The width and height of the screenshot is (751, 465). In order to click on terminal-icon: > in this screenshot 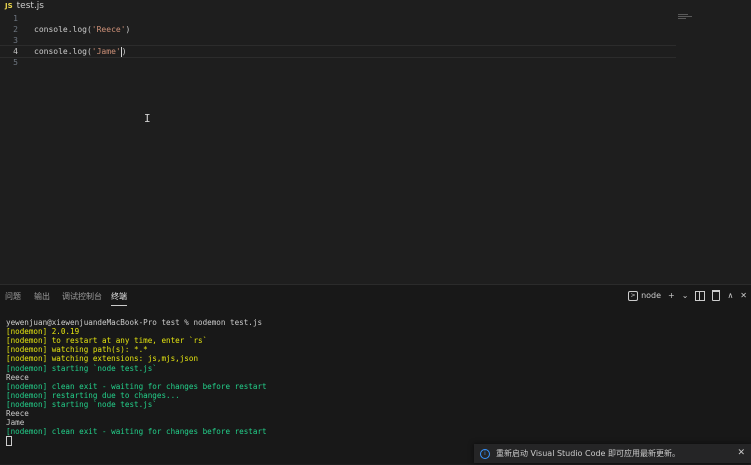, I will do `click(633, 295)`.